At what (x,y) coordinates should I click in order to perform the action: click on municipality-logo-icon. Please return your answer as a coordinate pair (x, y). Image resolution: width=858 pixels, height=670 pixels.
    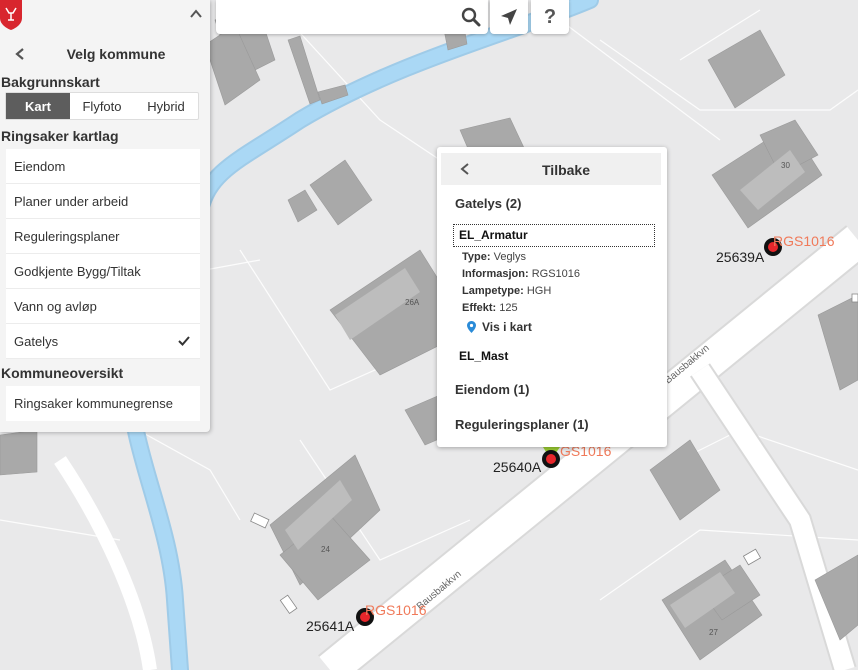
    Looking at the image, I should click on (11, 15).